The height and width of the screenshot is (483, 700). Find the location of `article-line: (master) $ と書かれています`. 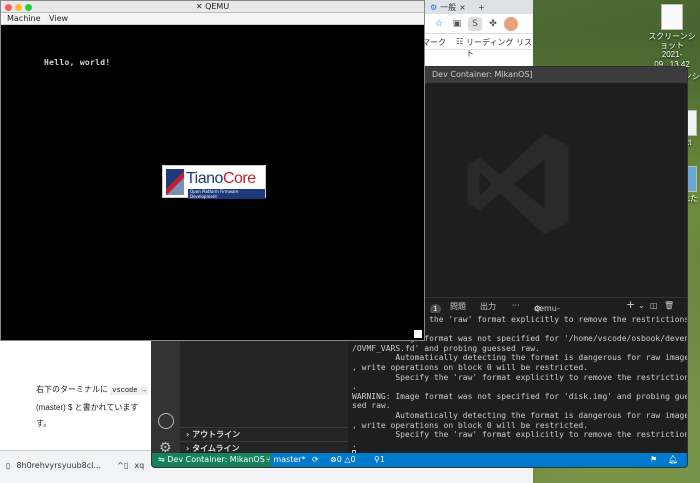

article-line: (master) $ と書かれています is located at coordinates (87, 407).